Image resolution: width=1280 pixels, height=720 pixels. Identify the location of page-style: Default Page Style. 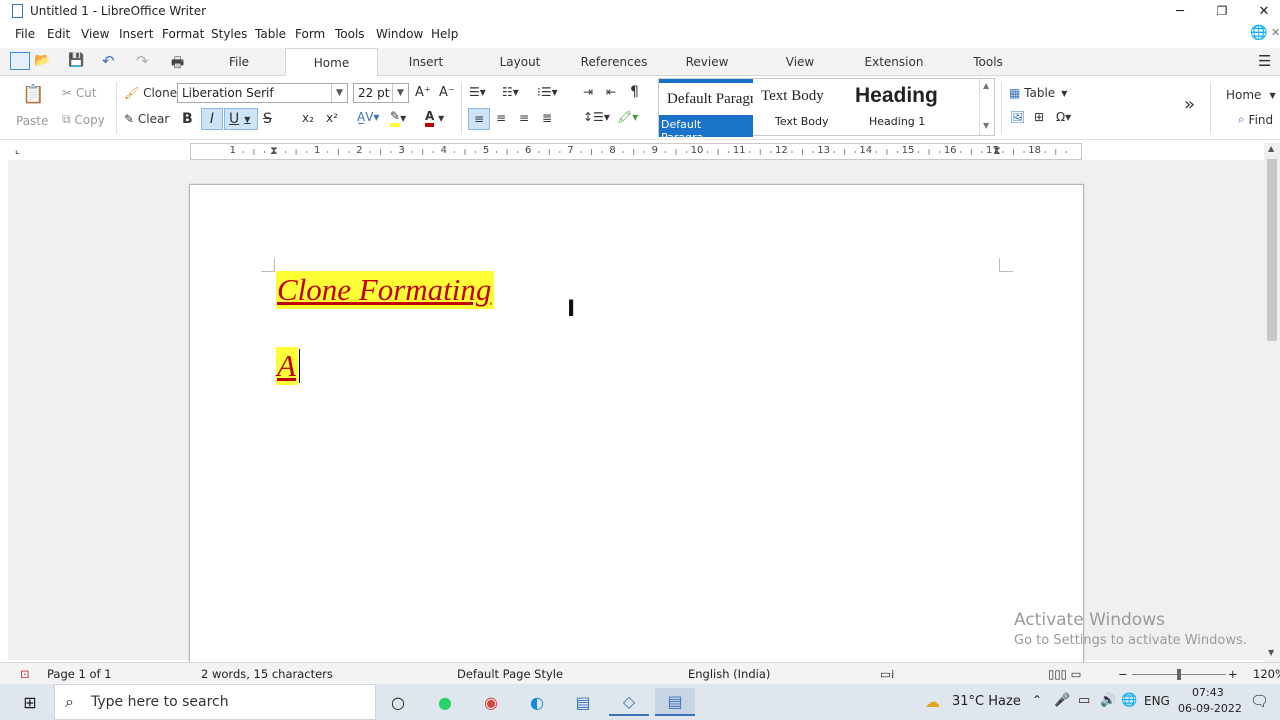
(510, 674).